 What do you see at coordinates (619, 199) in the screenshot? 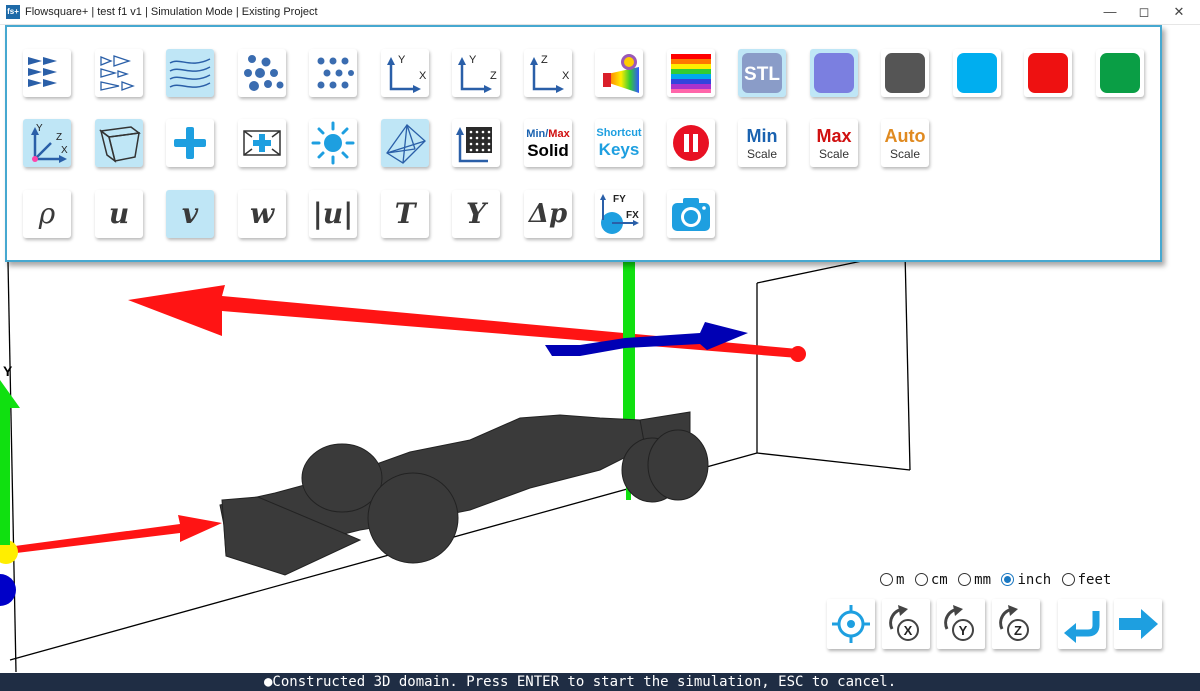
I see `svg-text: FY` at bounding box center [619, 199].